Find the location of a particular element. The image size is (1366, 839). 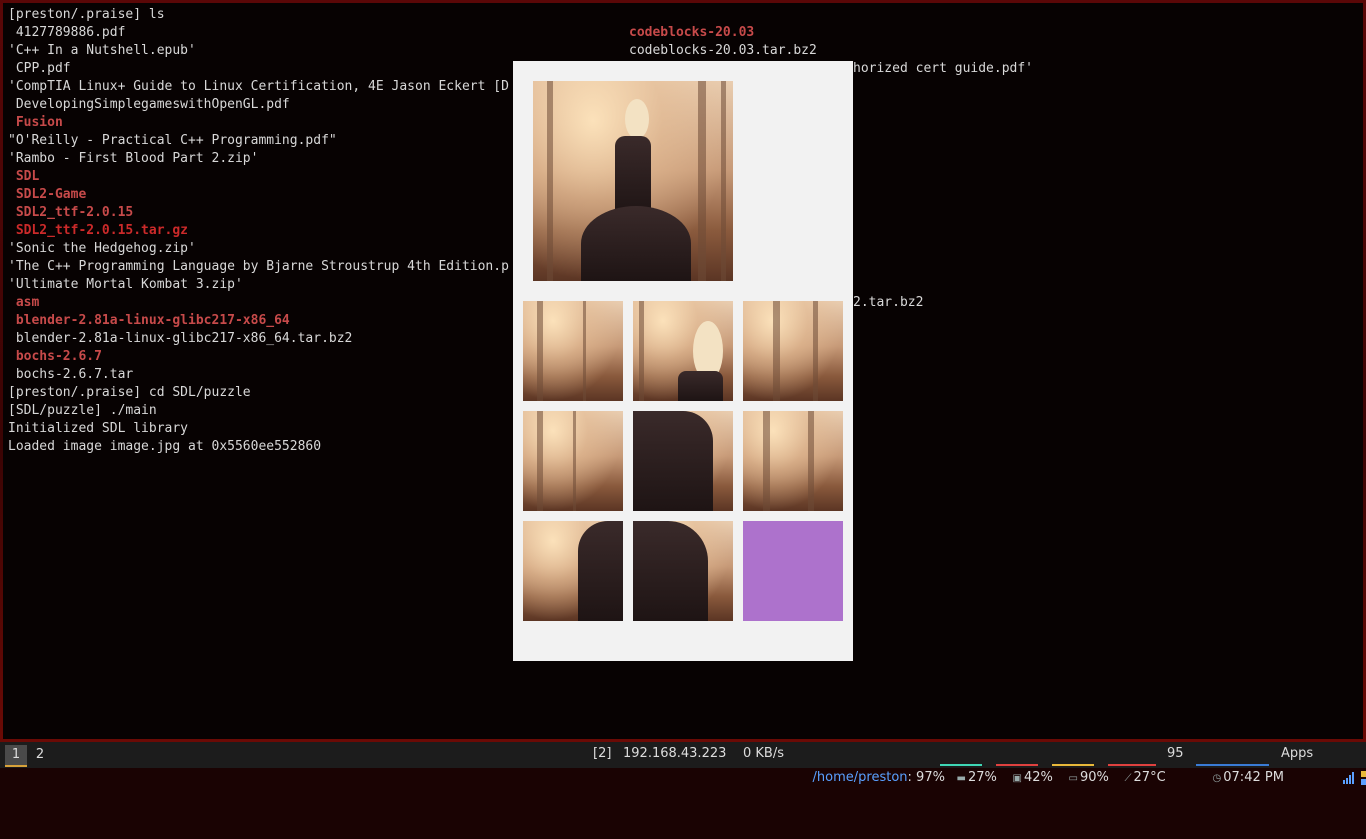

temperature-value: 27°C is located at coordinates (1149, 777).